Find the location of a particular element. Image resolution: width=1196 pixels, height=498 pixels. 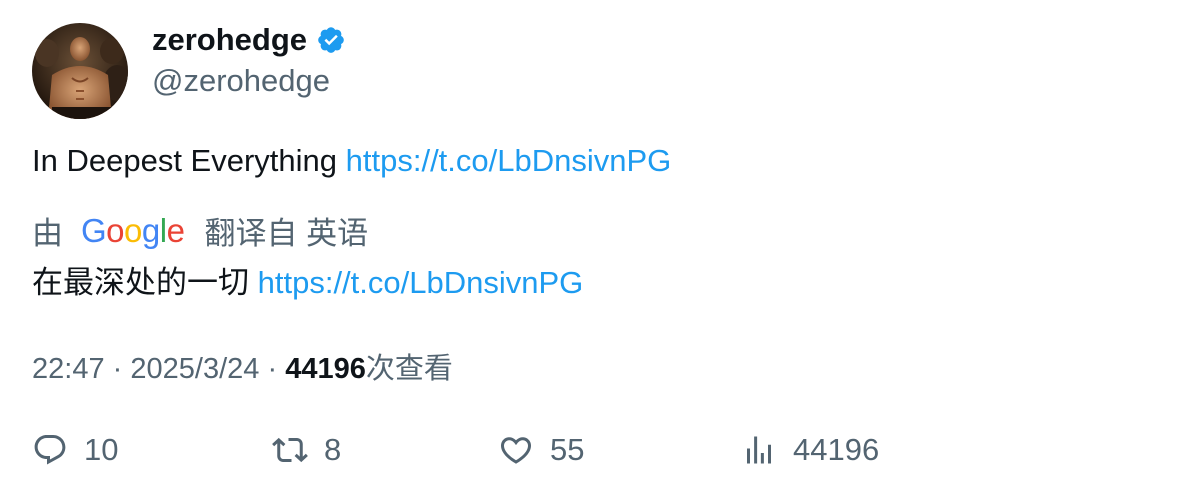

views-button: 44196 is located at coordinates (810, 450).